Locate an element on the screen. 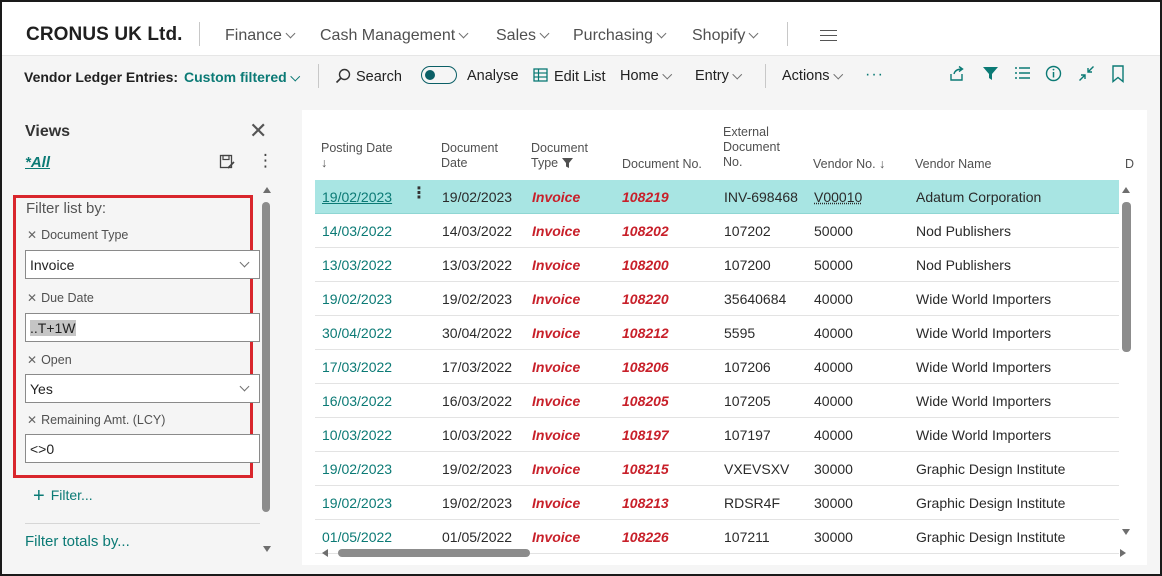 This screenshot has height=576, width=1162. nav-cash-management: Cash Management is located at coordinates (394, 36).